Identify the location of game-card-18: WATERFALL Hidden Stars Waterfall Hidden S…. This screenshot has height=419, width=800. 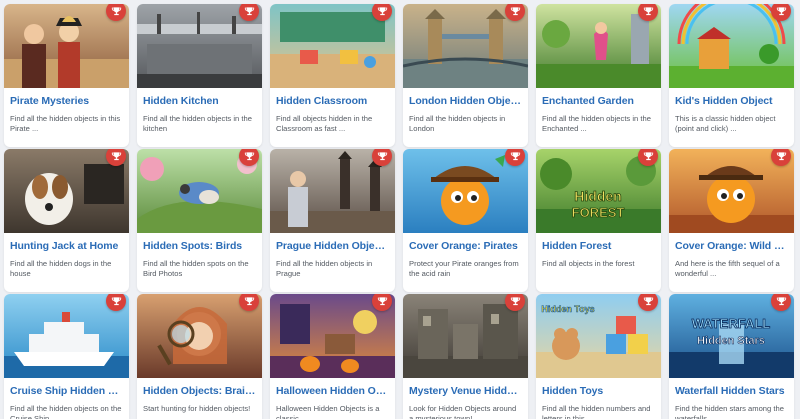
(731, 356).